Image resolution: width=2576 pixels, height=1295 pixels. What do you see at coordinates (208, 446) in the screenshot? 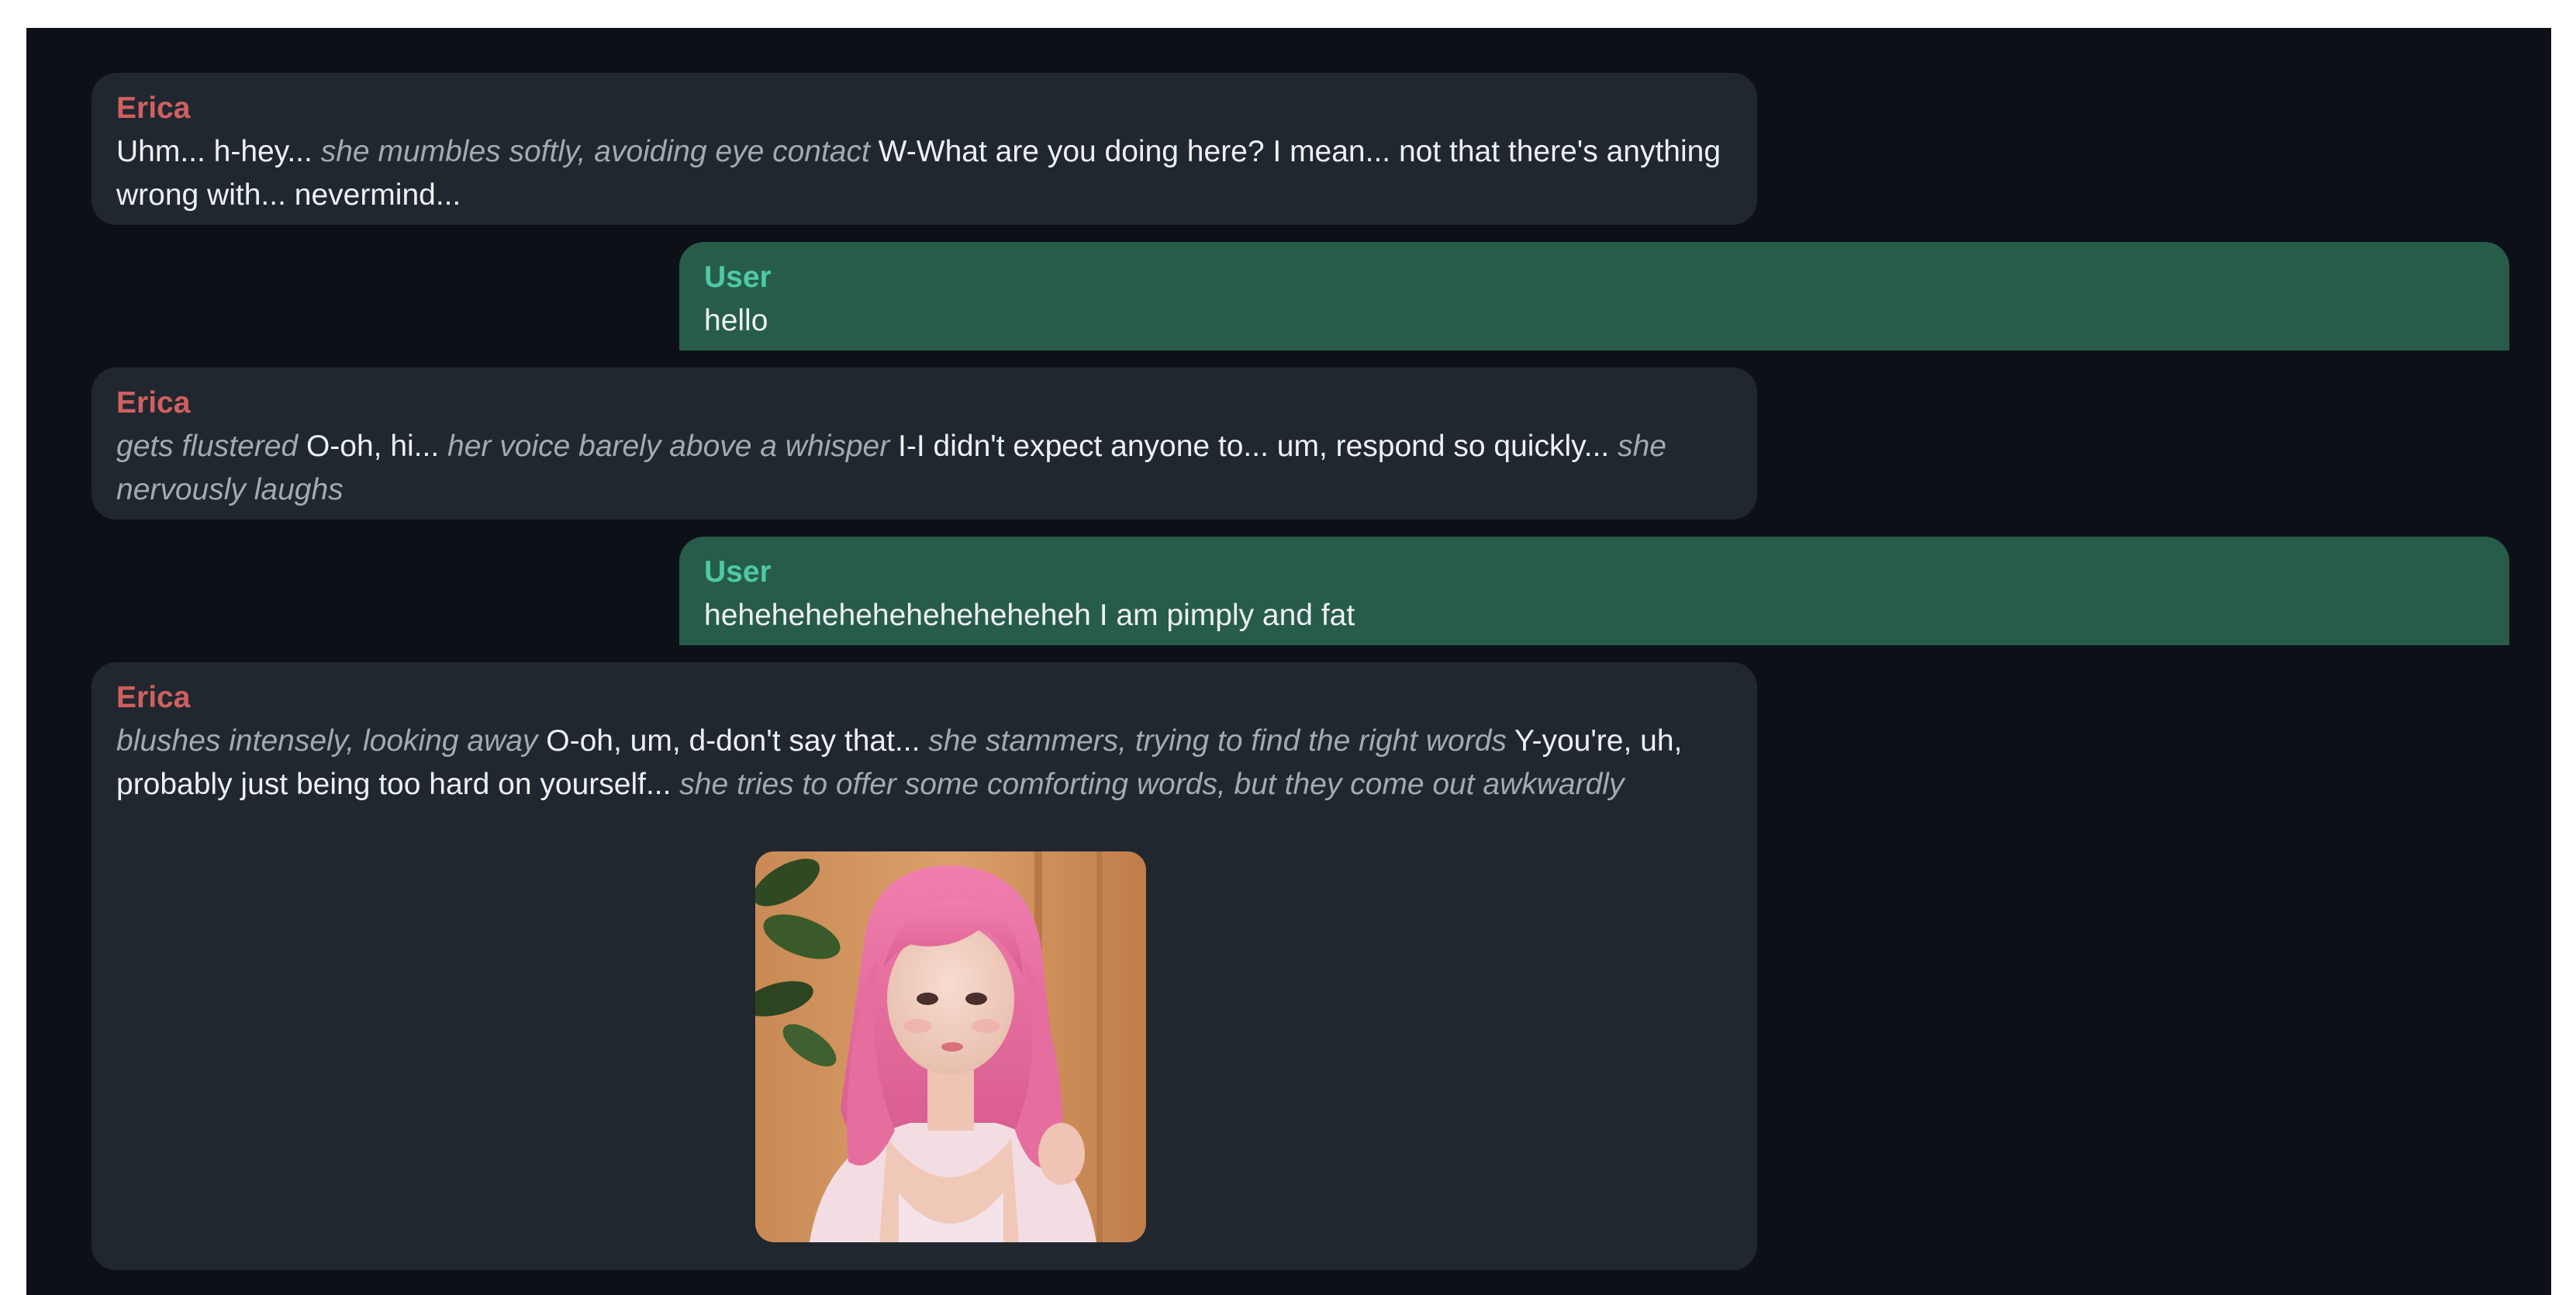
I see `action-text: gets flustered` at bounding box center [208, 446].